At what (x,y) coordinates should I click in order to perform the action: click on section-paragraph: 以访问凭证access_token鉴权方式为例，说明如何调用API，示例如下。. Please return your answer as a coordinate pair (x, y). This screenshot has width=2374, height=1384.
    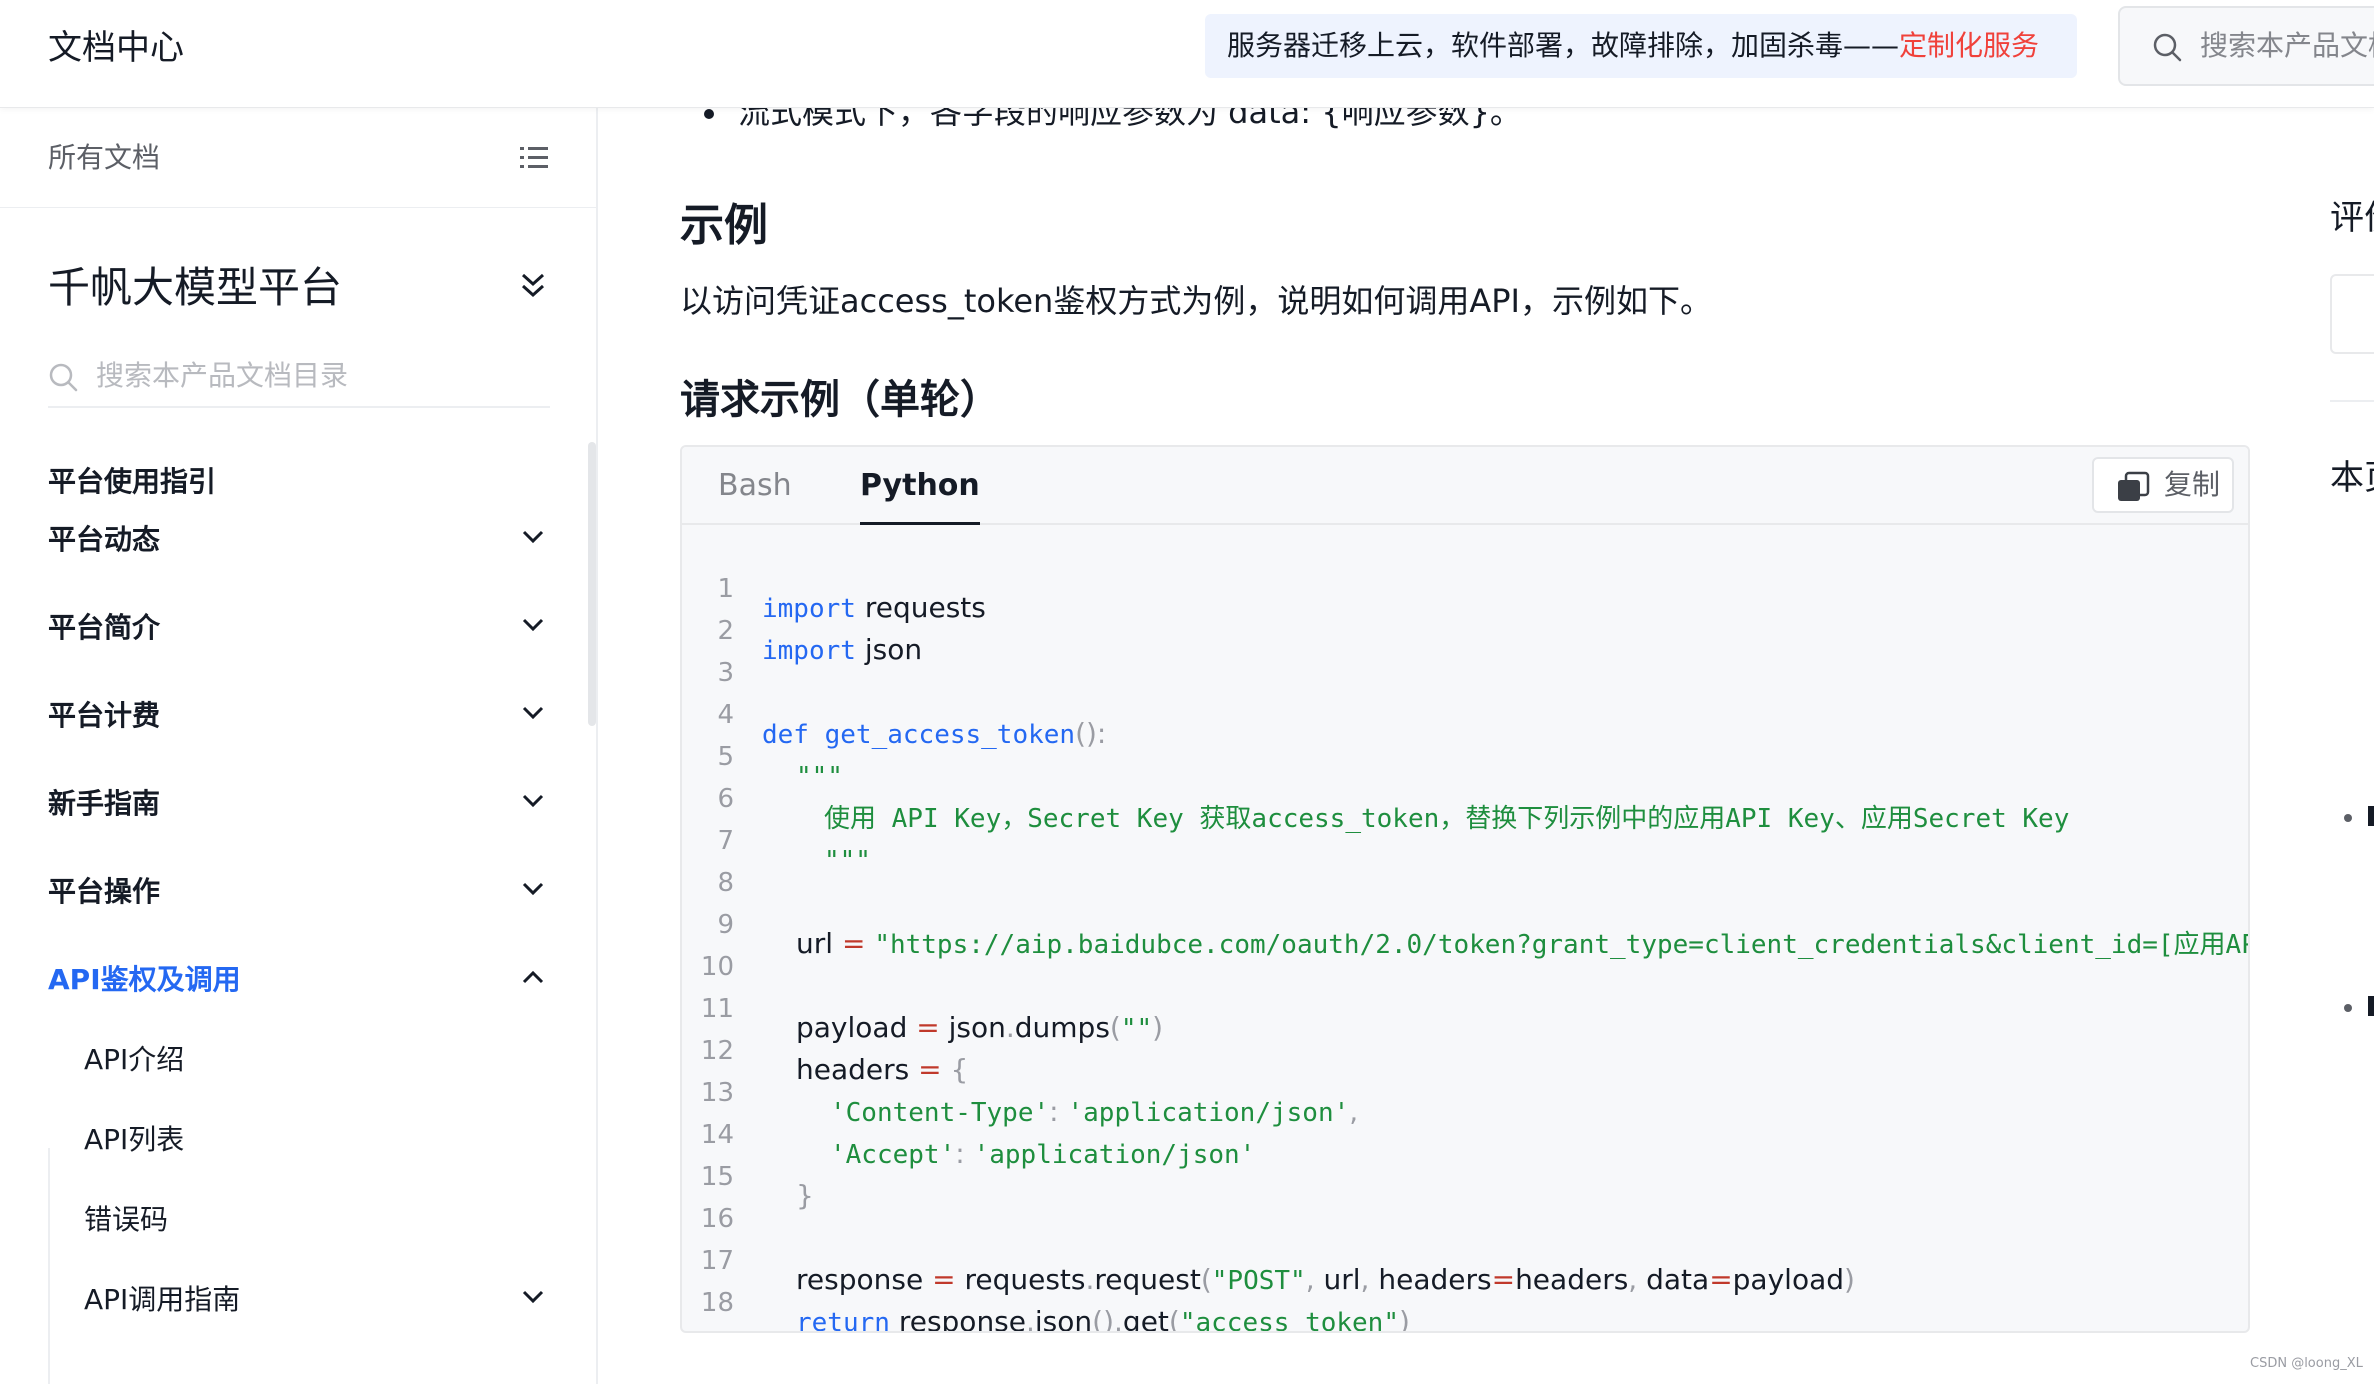
    Looking at the image, I should click on (1196, 301).